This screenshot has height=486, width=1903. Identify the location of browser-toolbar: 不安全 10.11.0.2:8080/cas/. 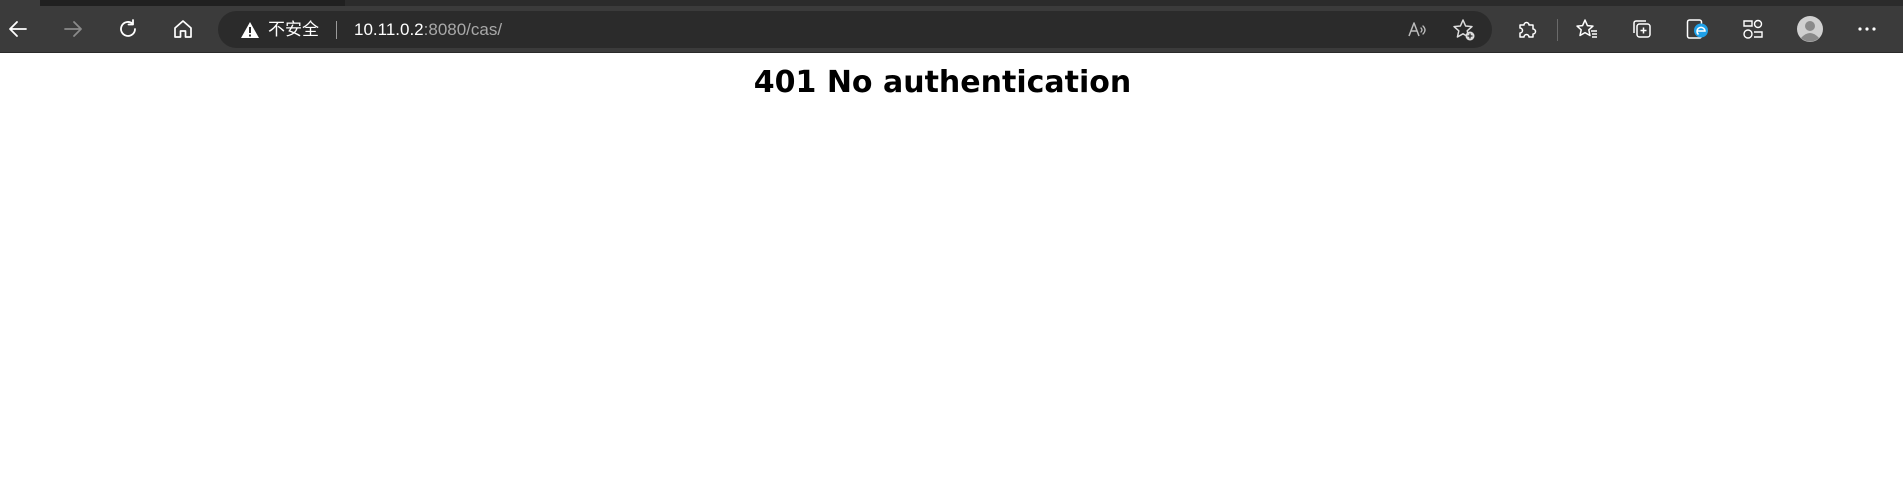
(951, 29).